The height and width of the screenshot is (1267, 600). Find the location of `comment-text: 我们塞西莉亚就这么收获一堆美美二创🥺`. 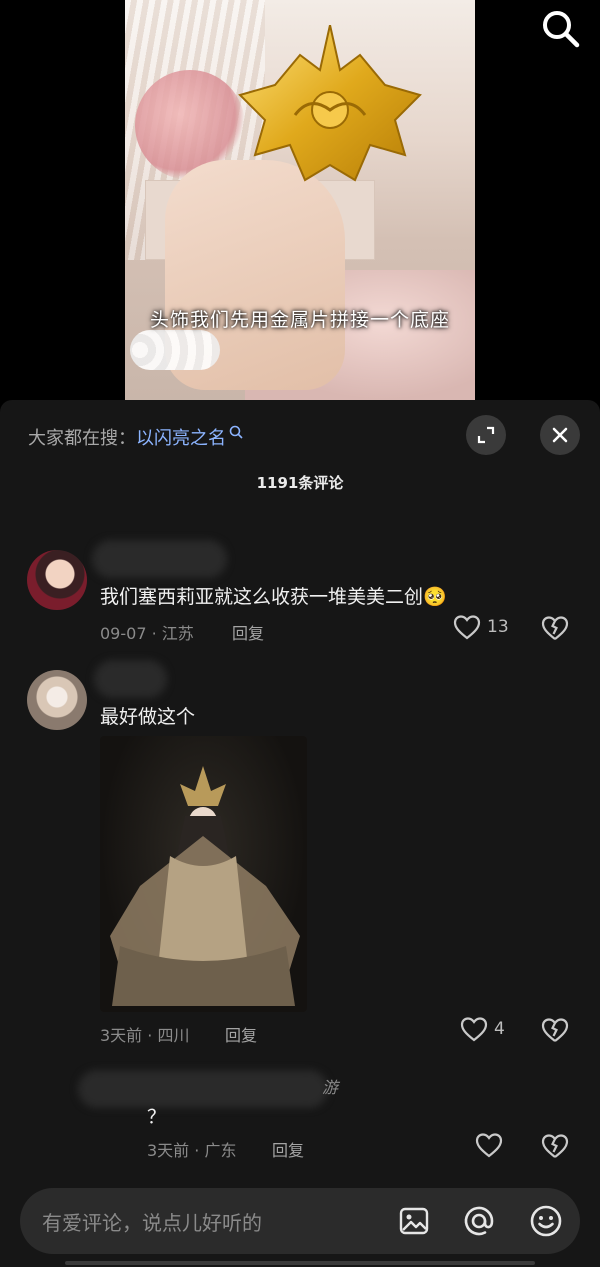

comment-text: 我们塞西莉亚就这么收获一堆美美二创🥺 is located at coordinates (273, 595).